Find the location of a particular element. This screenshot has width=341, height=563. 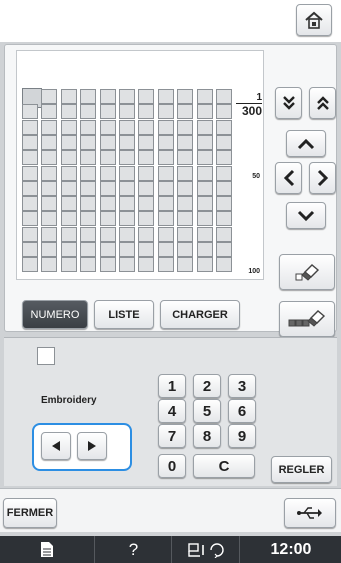

tab-charger: CHARGER is located at coordinates (200, 314).